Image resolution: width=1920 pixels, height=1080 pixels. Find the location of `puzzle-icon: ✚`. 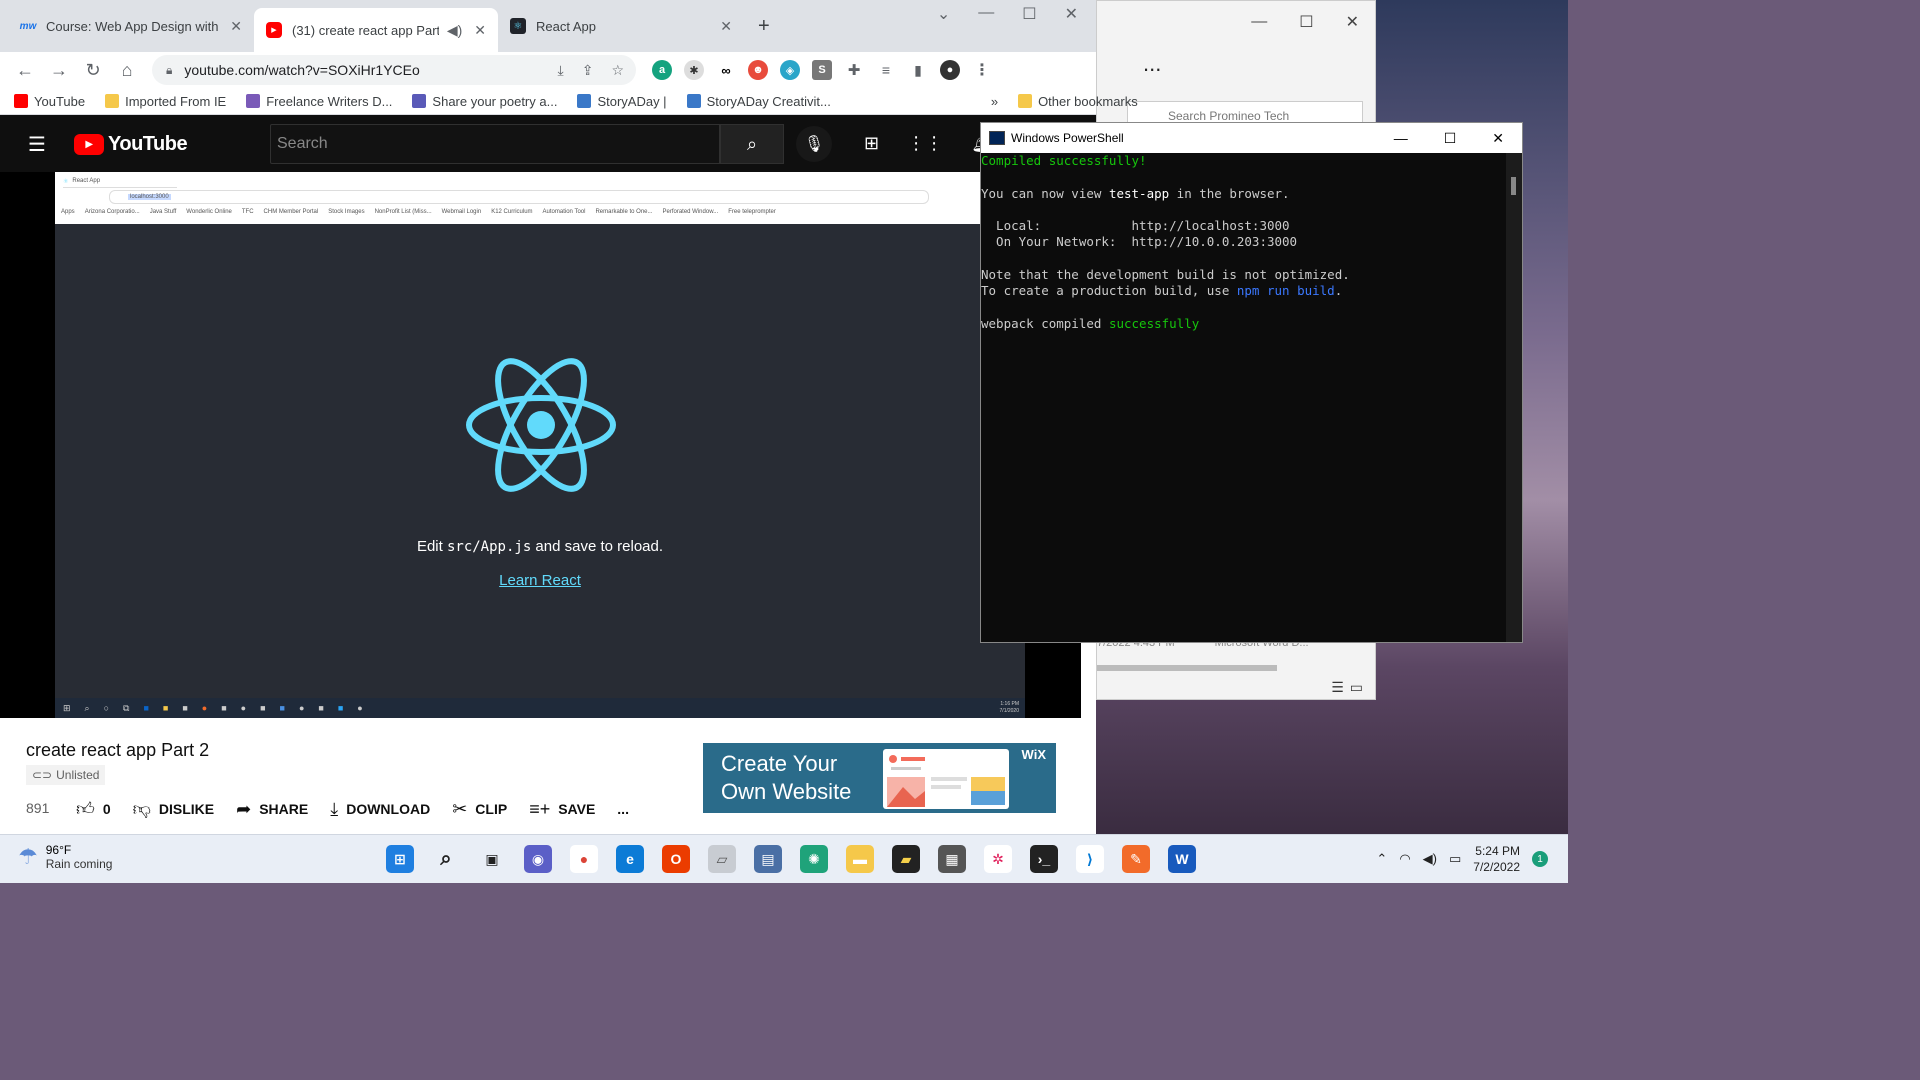

puzzle-icon: ✚ is located at coordinates (854, 70).